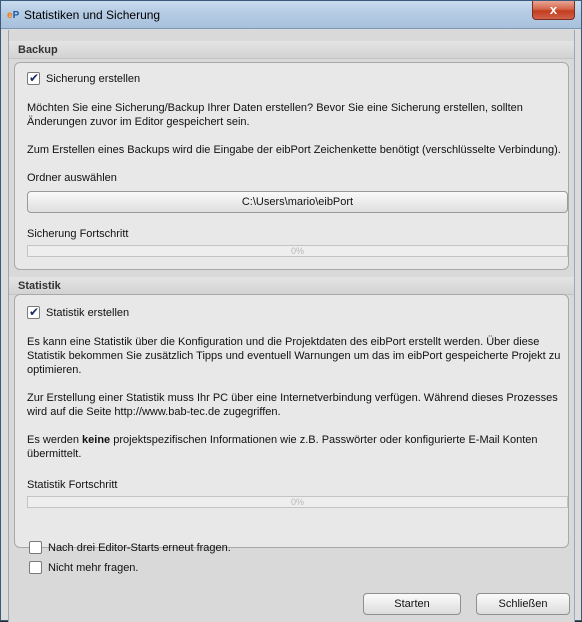  I want to click on folder-select-label: Ordner auswählen, so click(72, 178).